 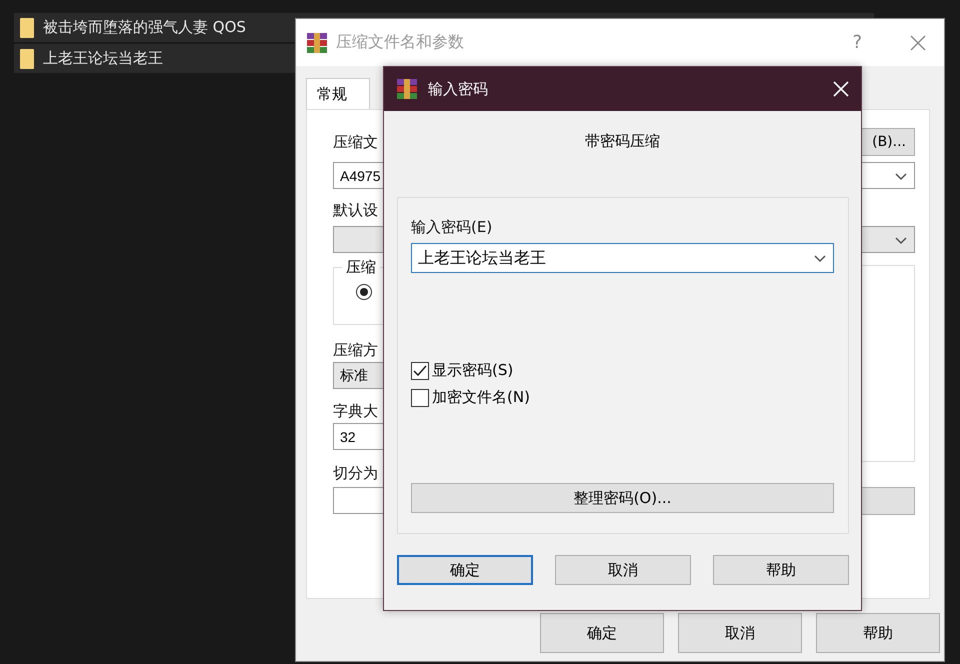 What do you see at coordinates (452, 227) in the screenshot?
I see `field-label: 输入密码(E)` at bounding box center [452, 227].